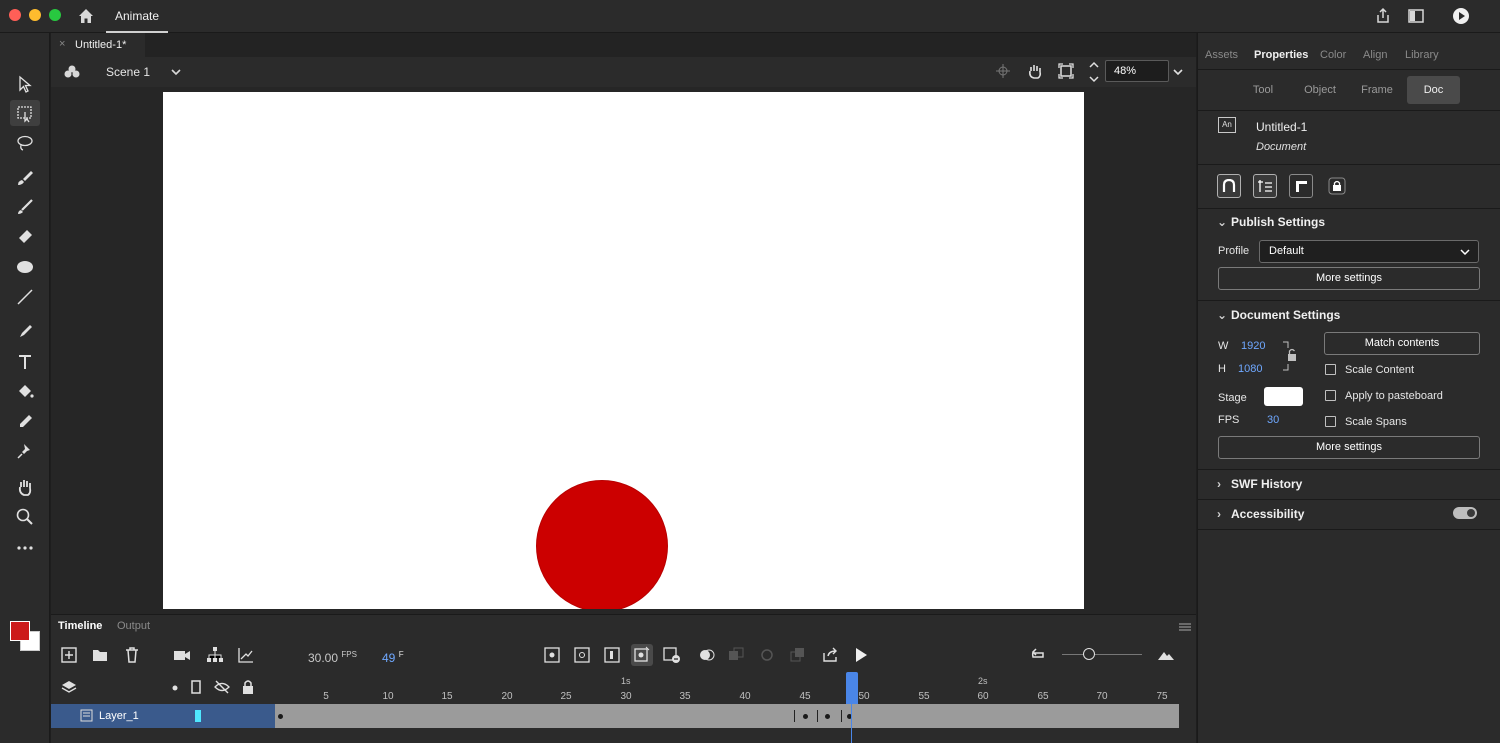 The width and height of the screenshot is (1500, 743). What do you see at coordinates (1066, 71) in the screenshot?
I see `clip-canvas-icon` at bounding box center [1066, 71].